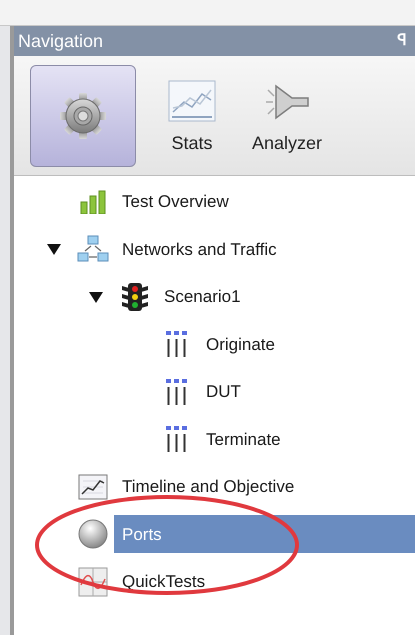 The width and height of the screenshot is (415, 635). Describe the element at coordinates (171, 201) in the screenshot. I see `tree-item: Test Overview` at that location.